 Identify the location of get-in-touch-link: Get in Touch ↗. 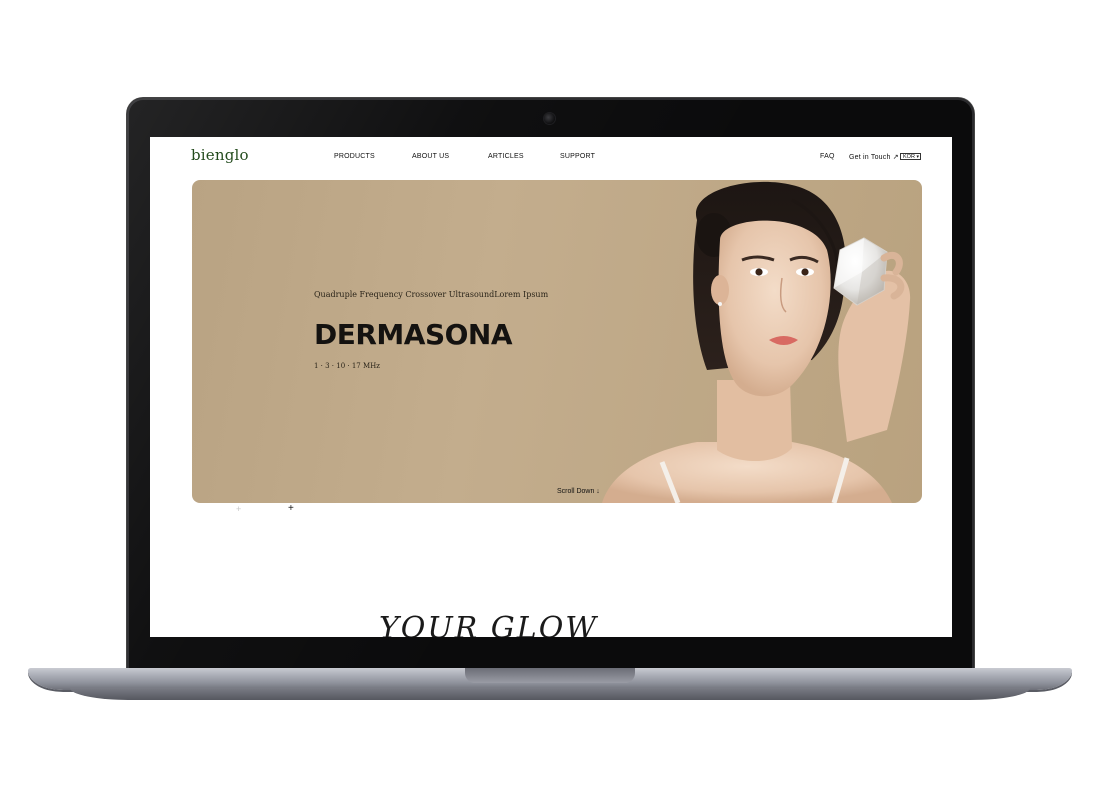
(874, 157).